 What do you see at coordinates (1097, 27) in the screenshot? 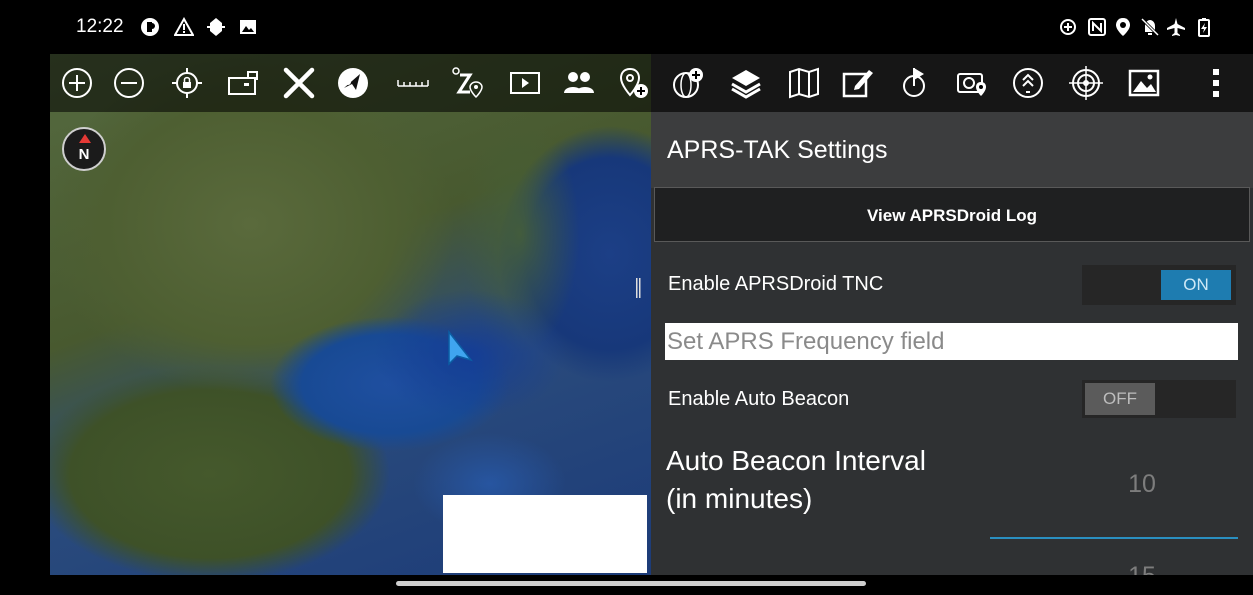
I see `nfc-icon` at bounding box center [1097, 27].